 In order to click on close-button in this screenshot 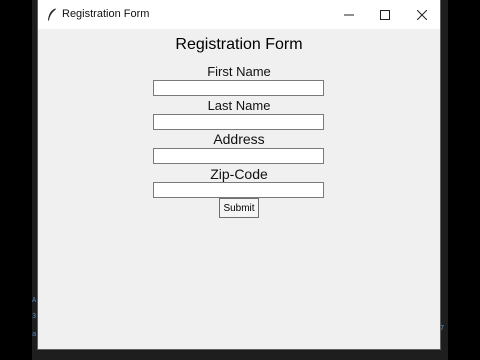, I will do `click(422, 14)`.